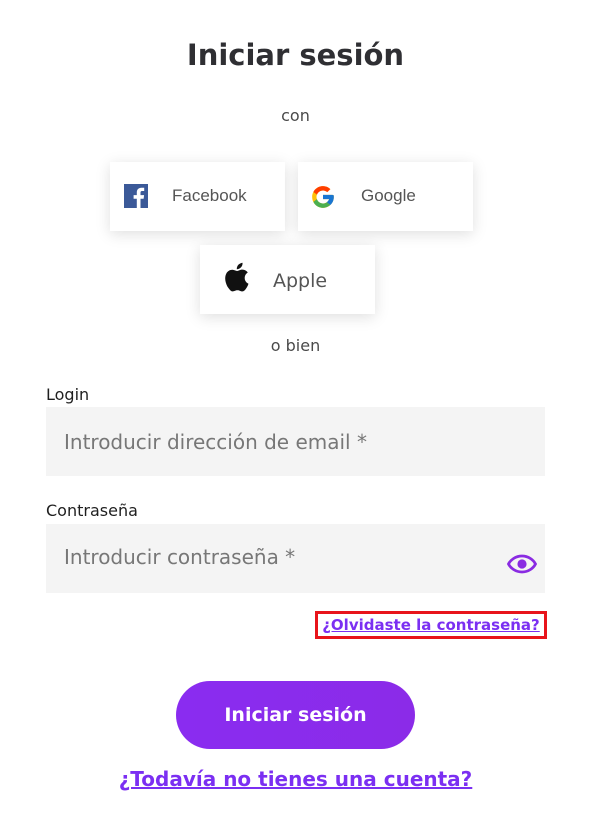  I want to click on apple-login-button: Apple, so click(287, 279).